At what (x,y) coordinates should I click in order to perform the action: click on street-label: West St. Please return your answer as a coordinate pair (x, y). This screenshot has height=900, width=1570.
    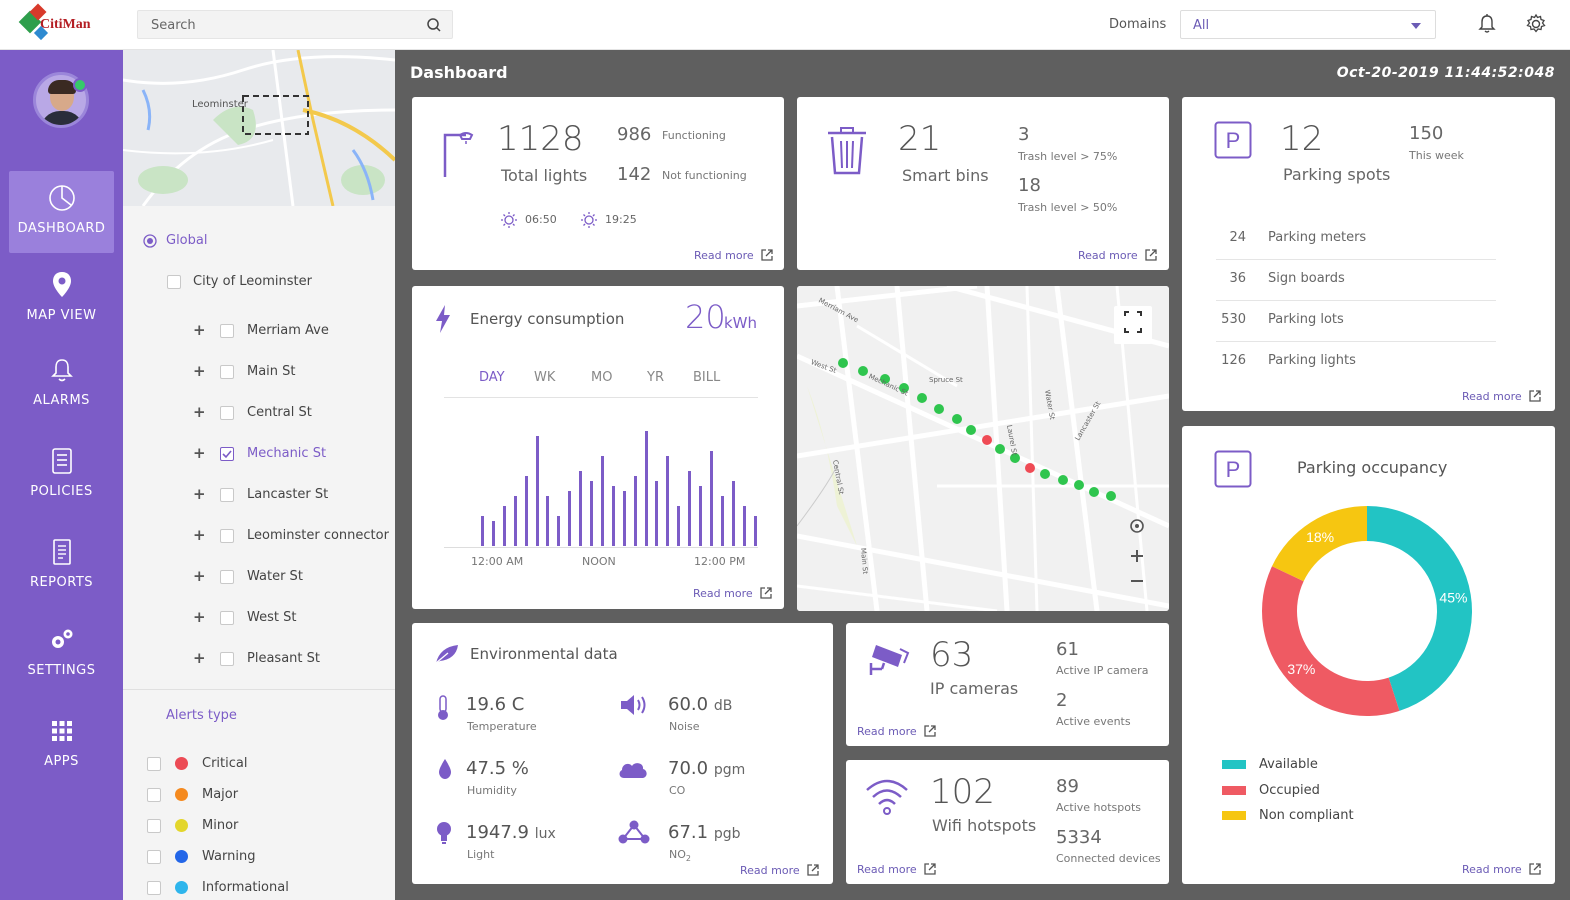
    Looking at the image, I should click on (272, 617).